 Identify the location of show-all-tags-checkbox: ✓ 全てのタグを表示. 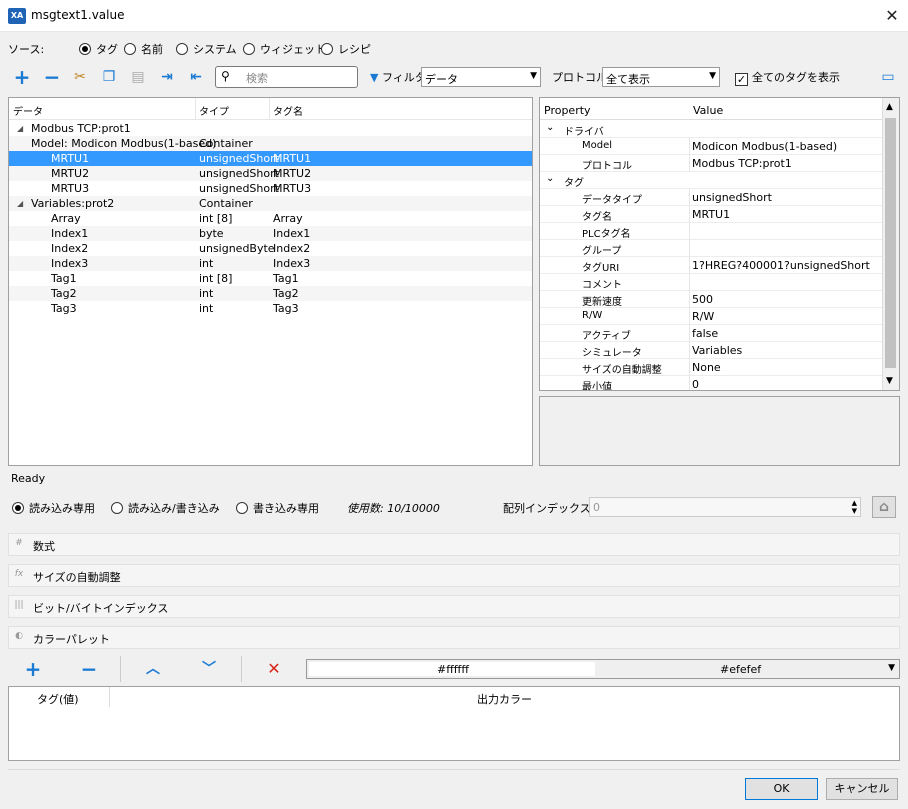
(787, 77).